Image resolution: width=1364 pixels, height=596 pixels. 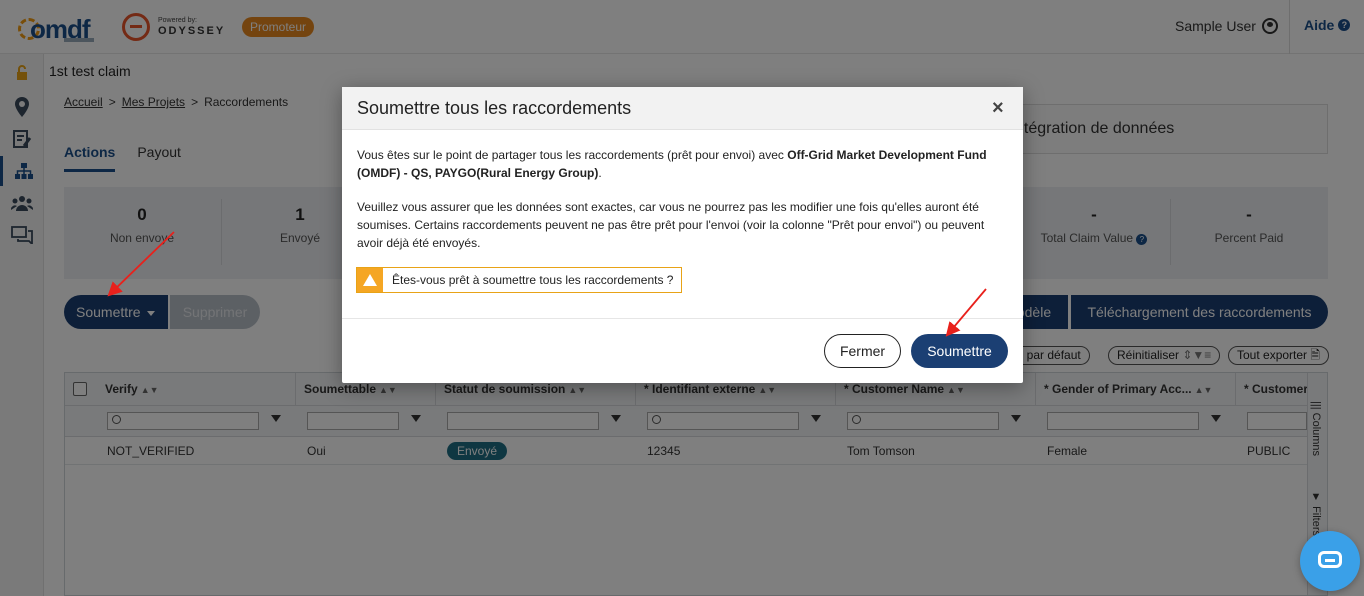 I want to click on confirm-submit-button: Soumettre, so click(x=959, y=351).